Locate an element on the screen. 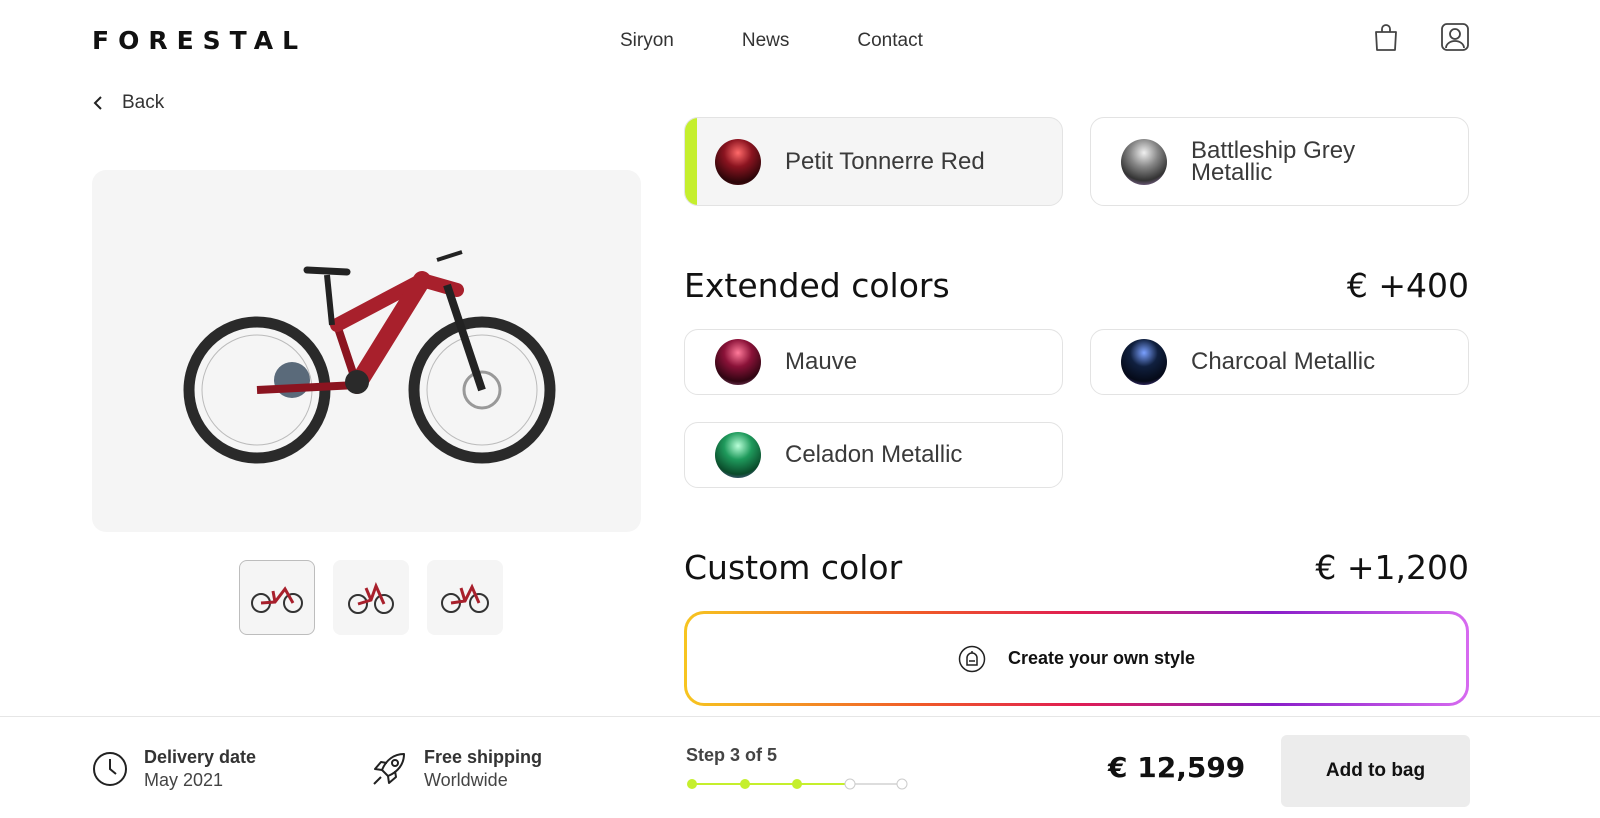 The image size is (1600, 818). color-option-charcoal-metallic: Charcoal Metallic is located at coordinates (1279, 362).